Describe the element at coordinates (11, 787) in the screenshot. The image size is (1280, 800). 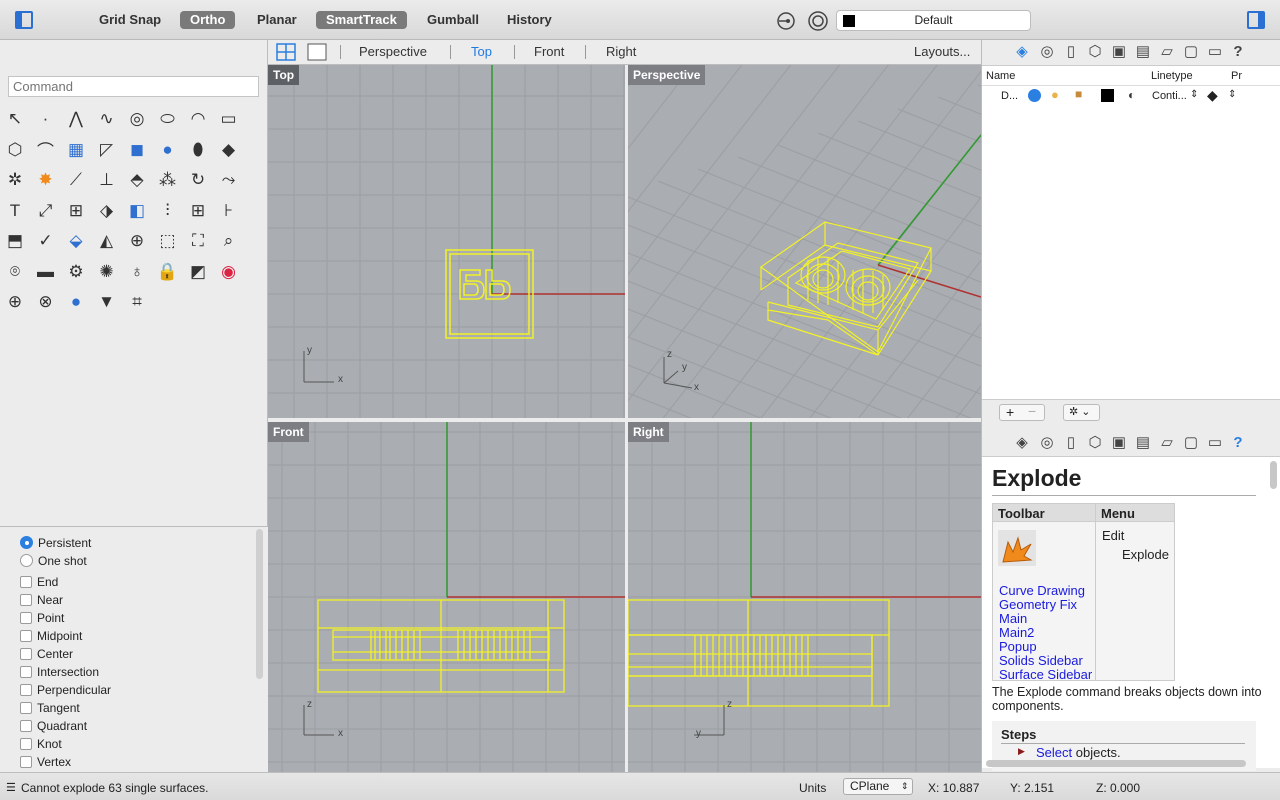
I see `status-menu-icon: ☰` at that location.